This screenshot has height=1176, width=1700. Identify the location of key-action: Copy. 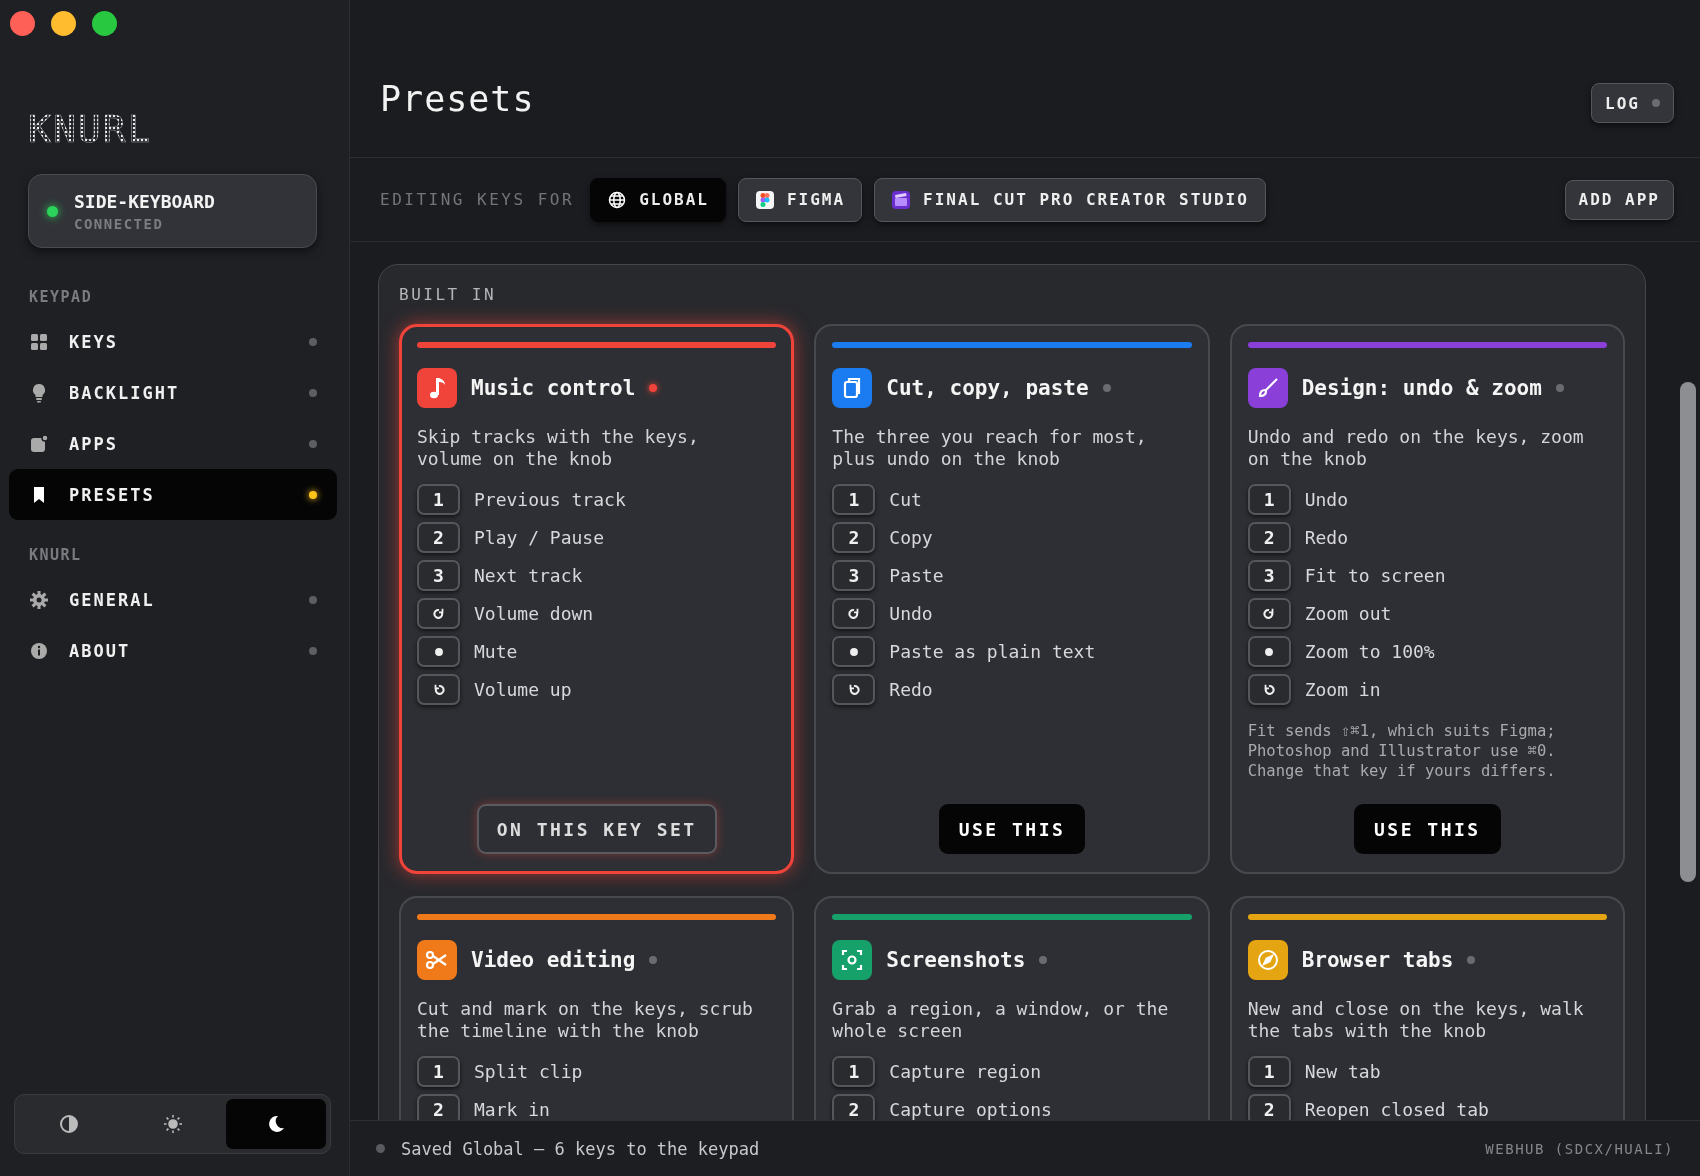
(911, 537).